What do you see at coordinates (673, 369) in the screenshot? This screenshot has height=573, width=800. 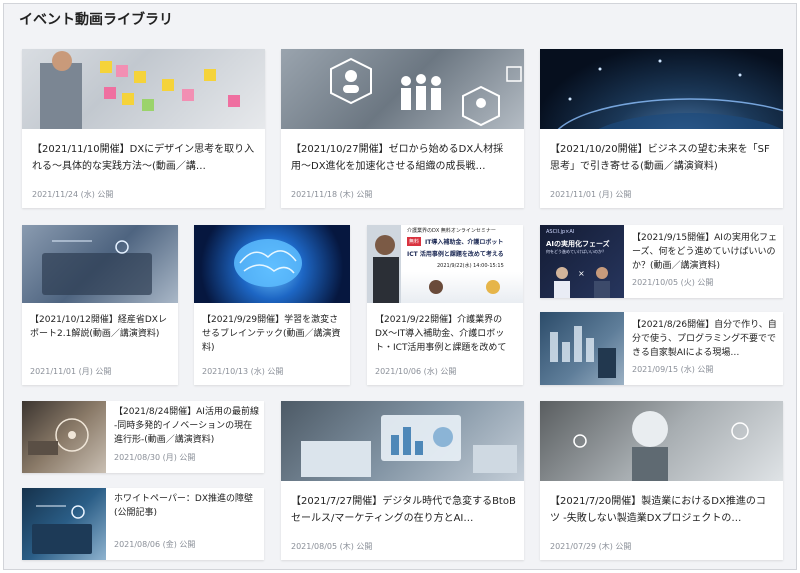 I see `card-date: 2021/09/15 (水) 公開` at bounding box center [673, 369].